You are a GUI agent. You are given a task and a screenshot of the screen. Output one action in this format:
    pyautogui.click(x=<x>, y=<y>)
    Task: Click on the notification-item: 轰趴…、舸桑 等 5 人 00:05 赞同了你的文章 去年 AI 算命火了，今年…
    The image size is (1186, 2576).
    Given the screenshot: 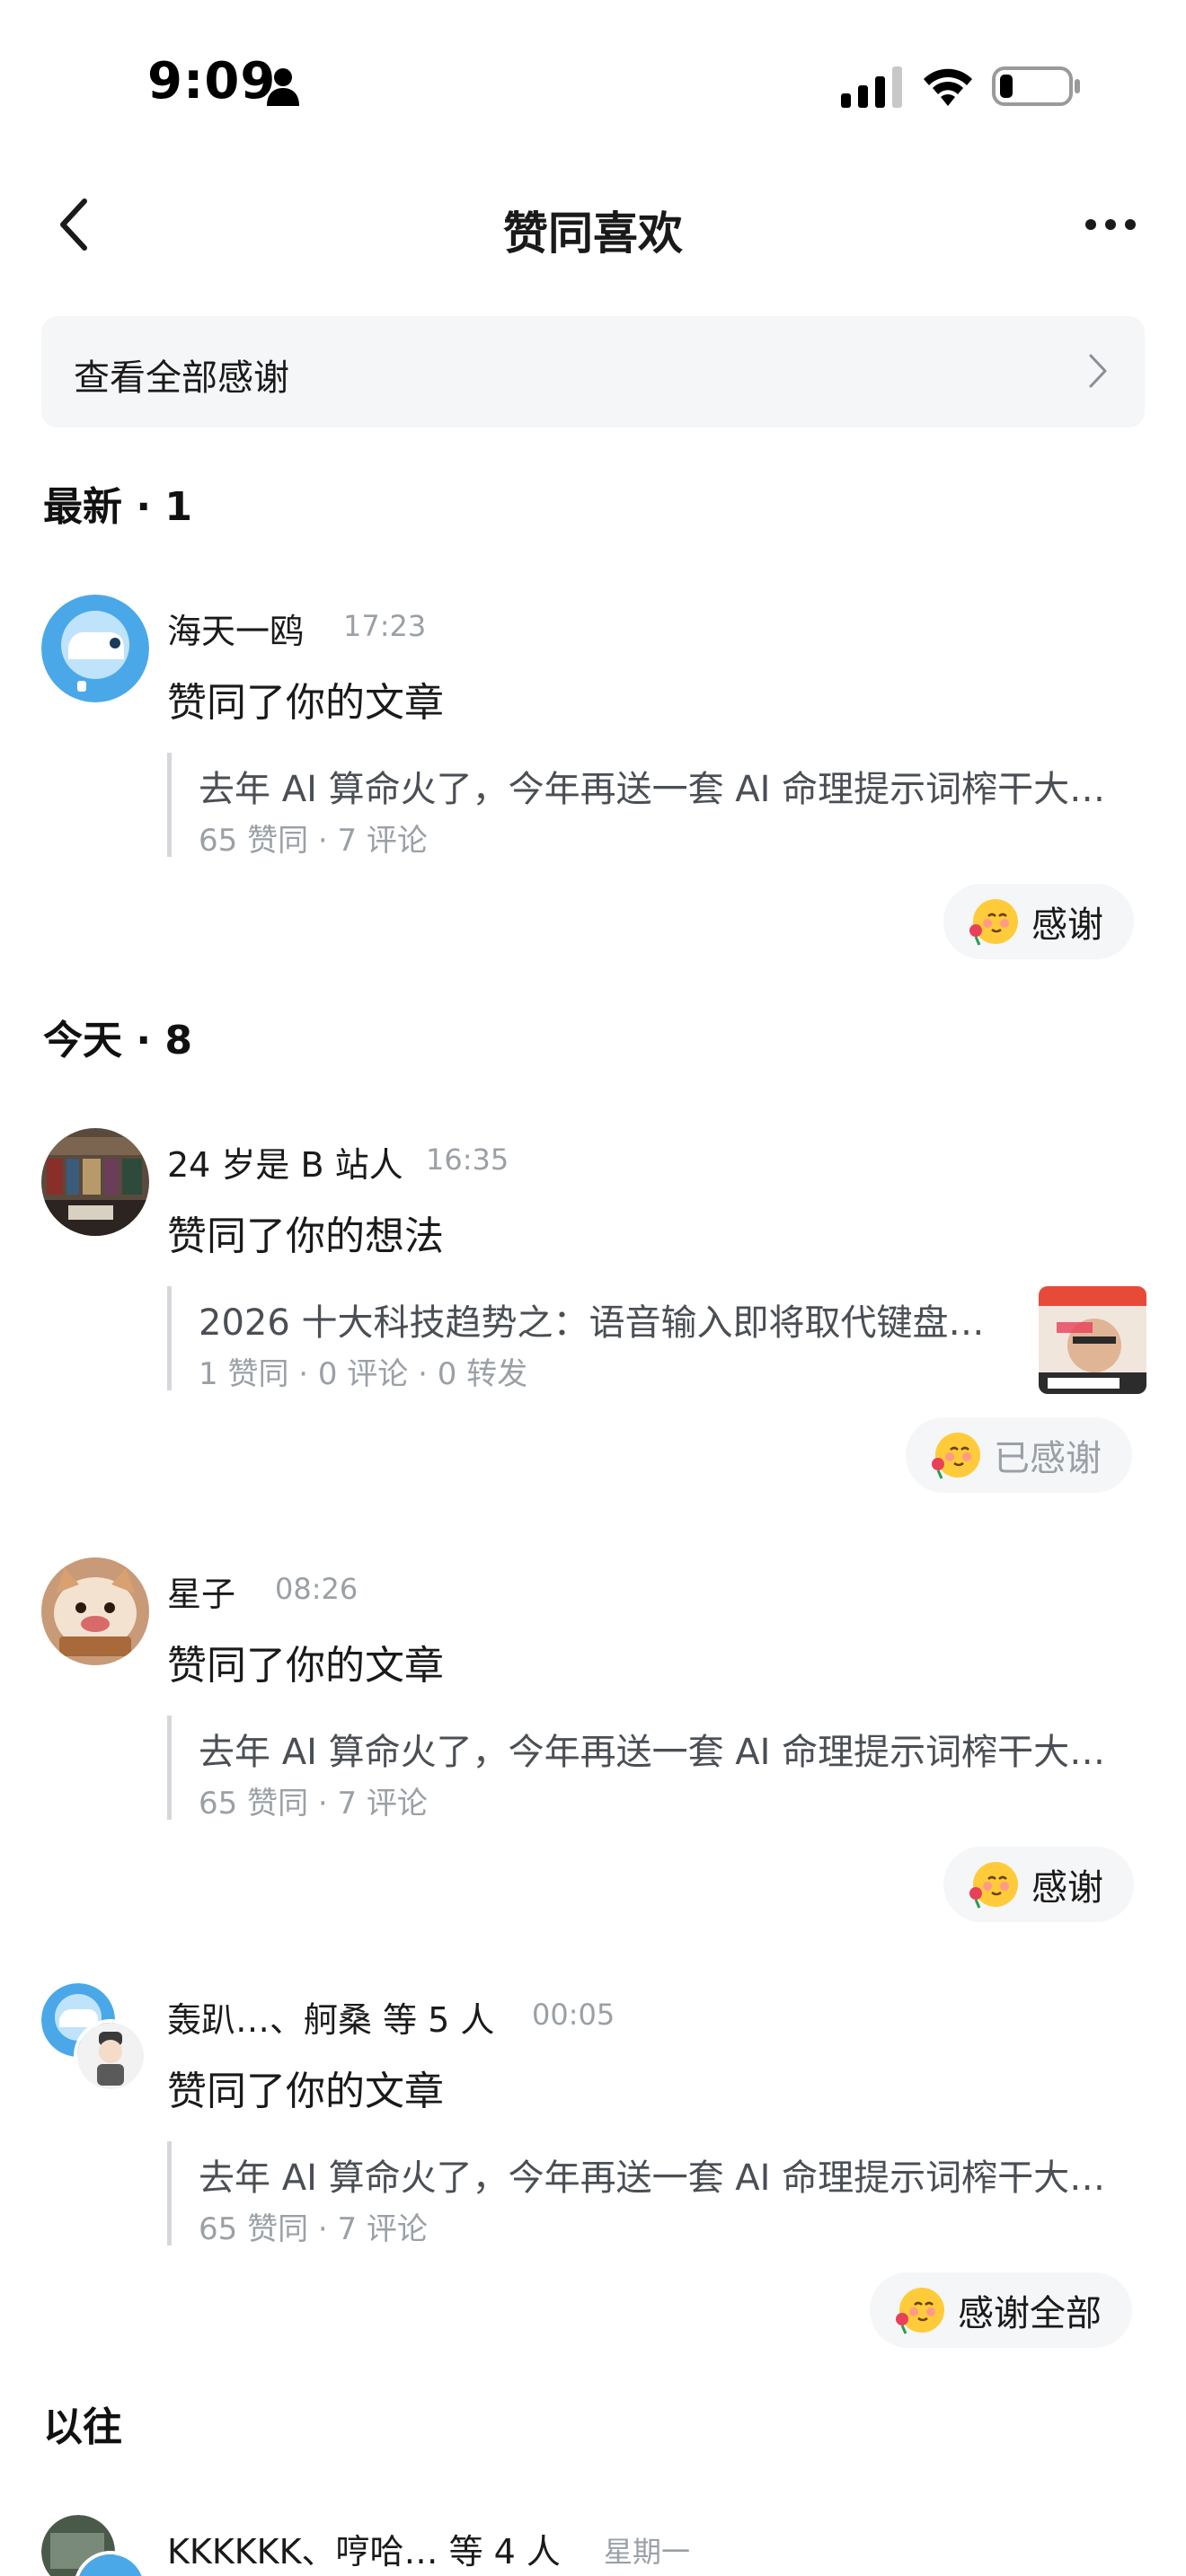 What is the action you would take?
    pyautogui.click(x=593, y=2171)
    